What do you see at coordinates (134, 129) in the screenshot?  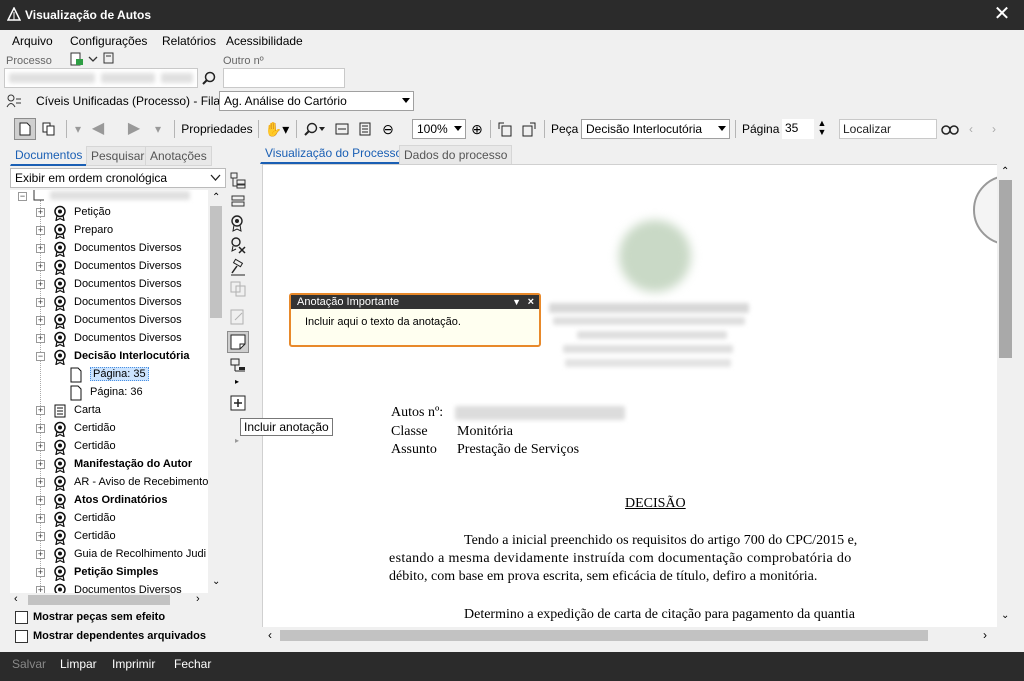 I see `next-icon: ▶` at bounding box center [134, 129].